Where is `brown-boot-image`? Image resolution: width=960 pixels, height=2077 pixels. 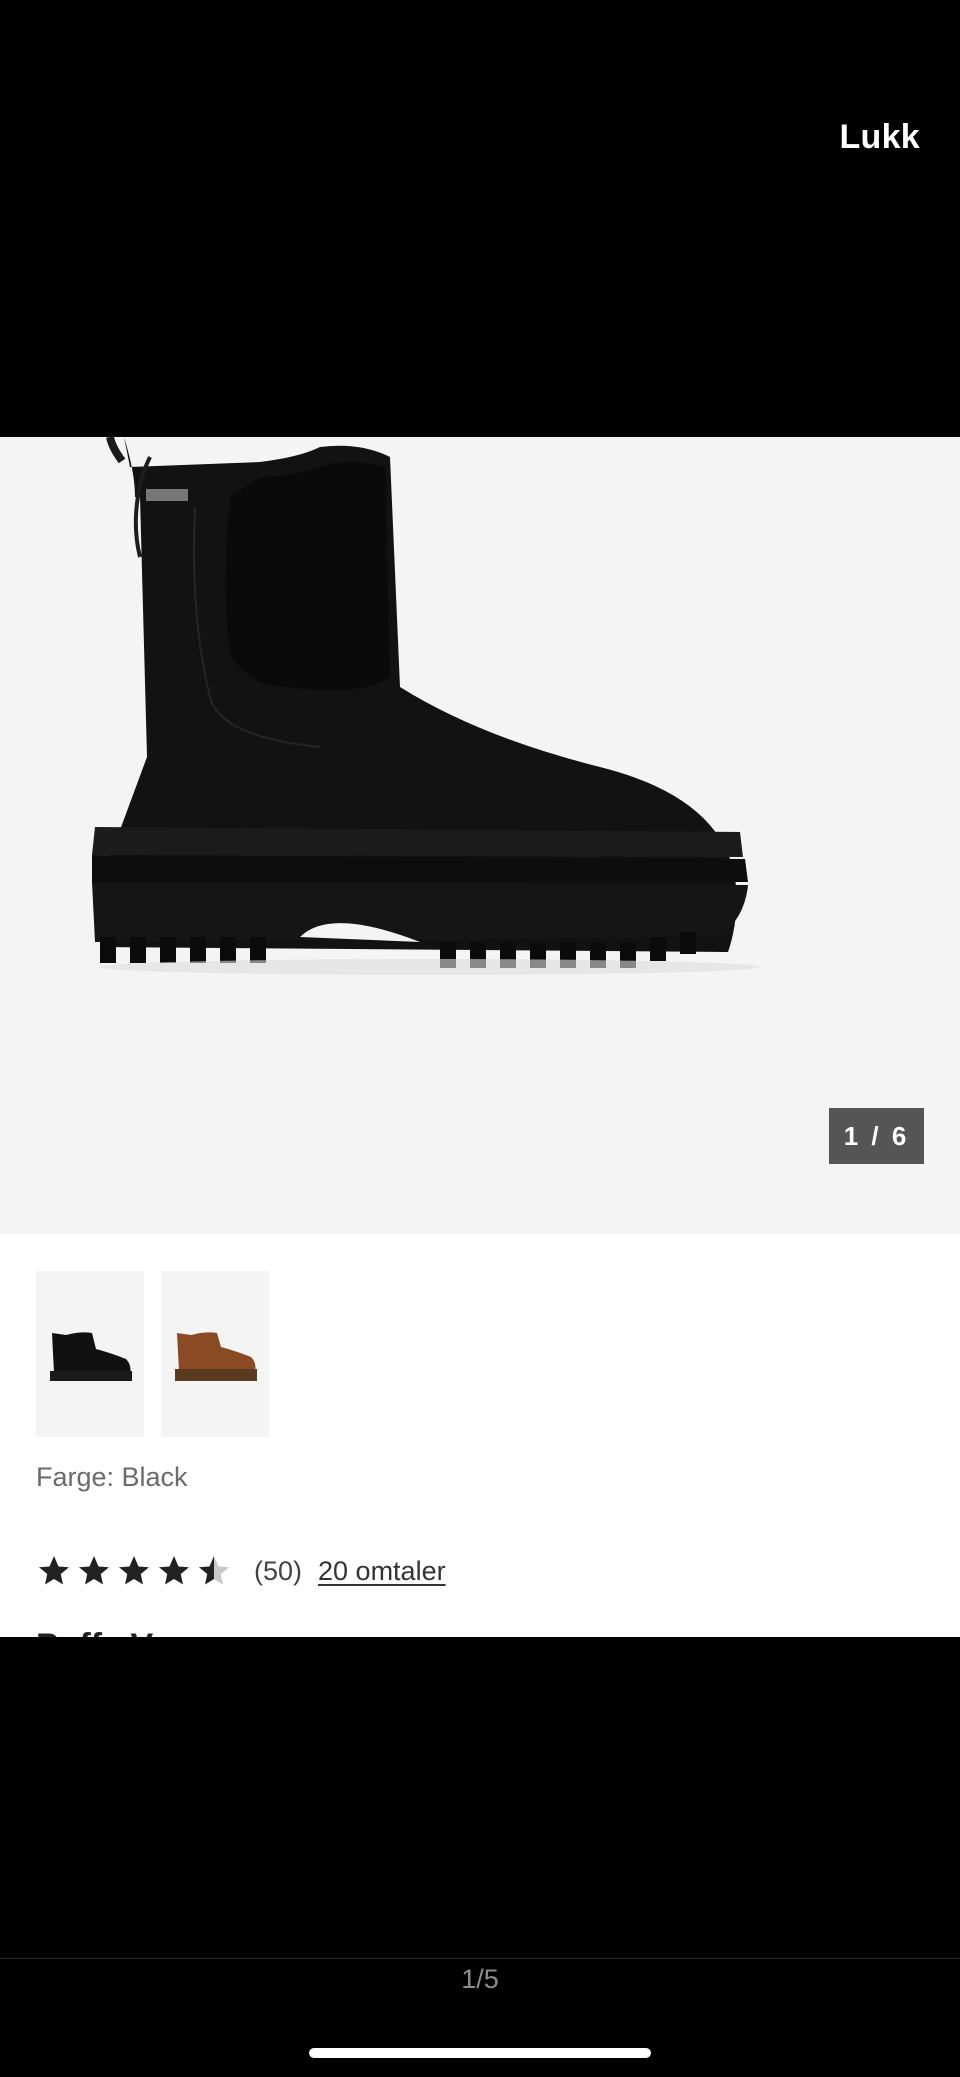 brown-boot-image is located at coordinates (216, 1356).